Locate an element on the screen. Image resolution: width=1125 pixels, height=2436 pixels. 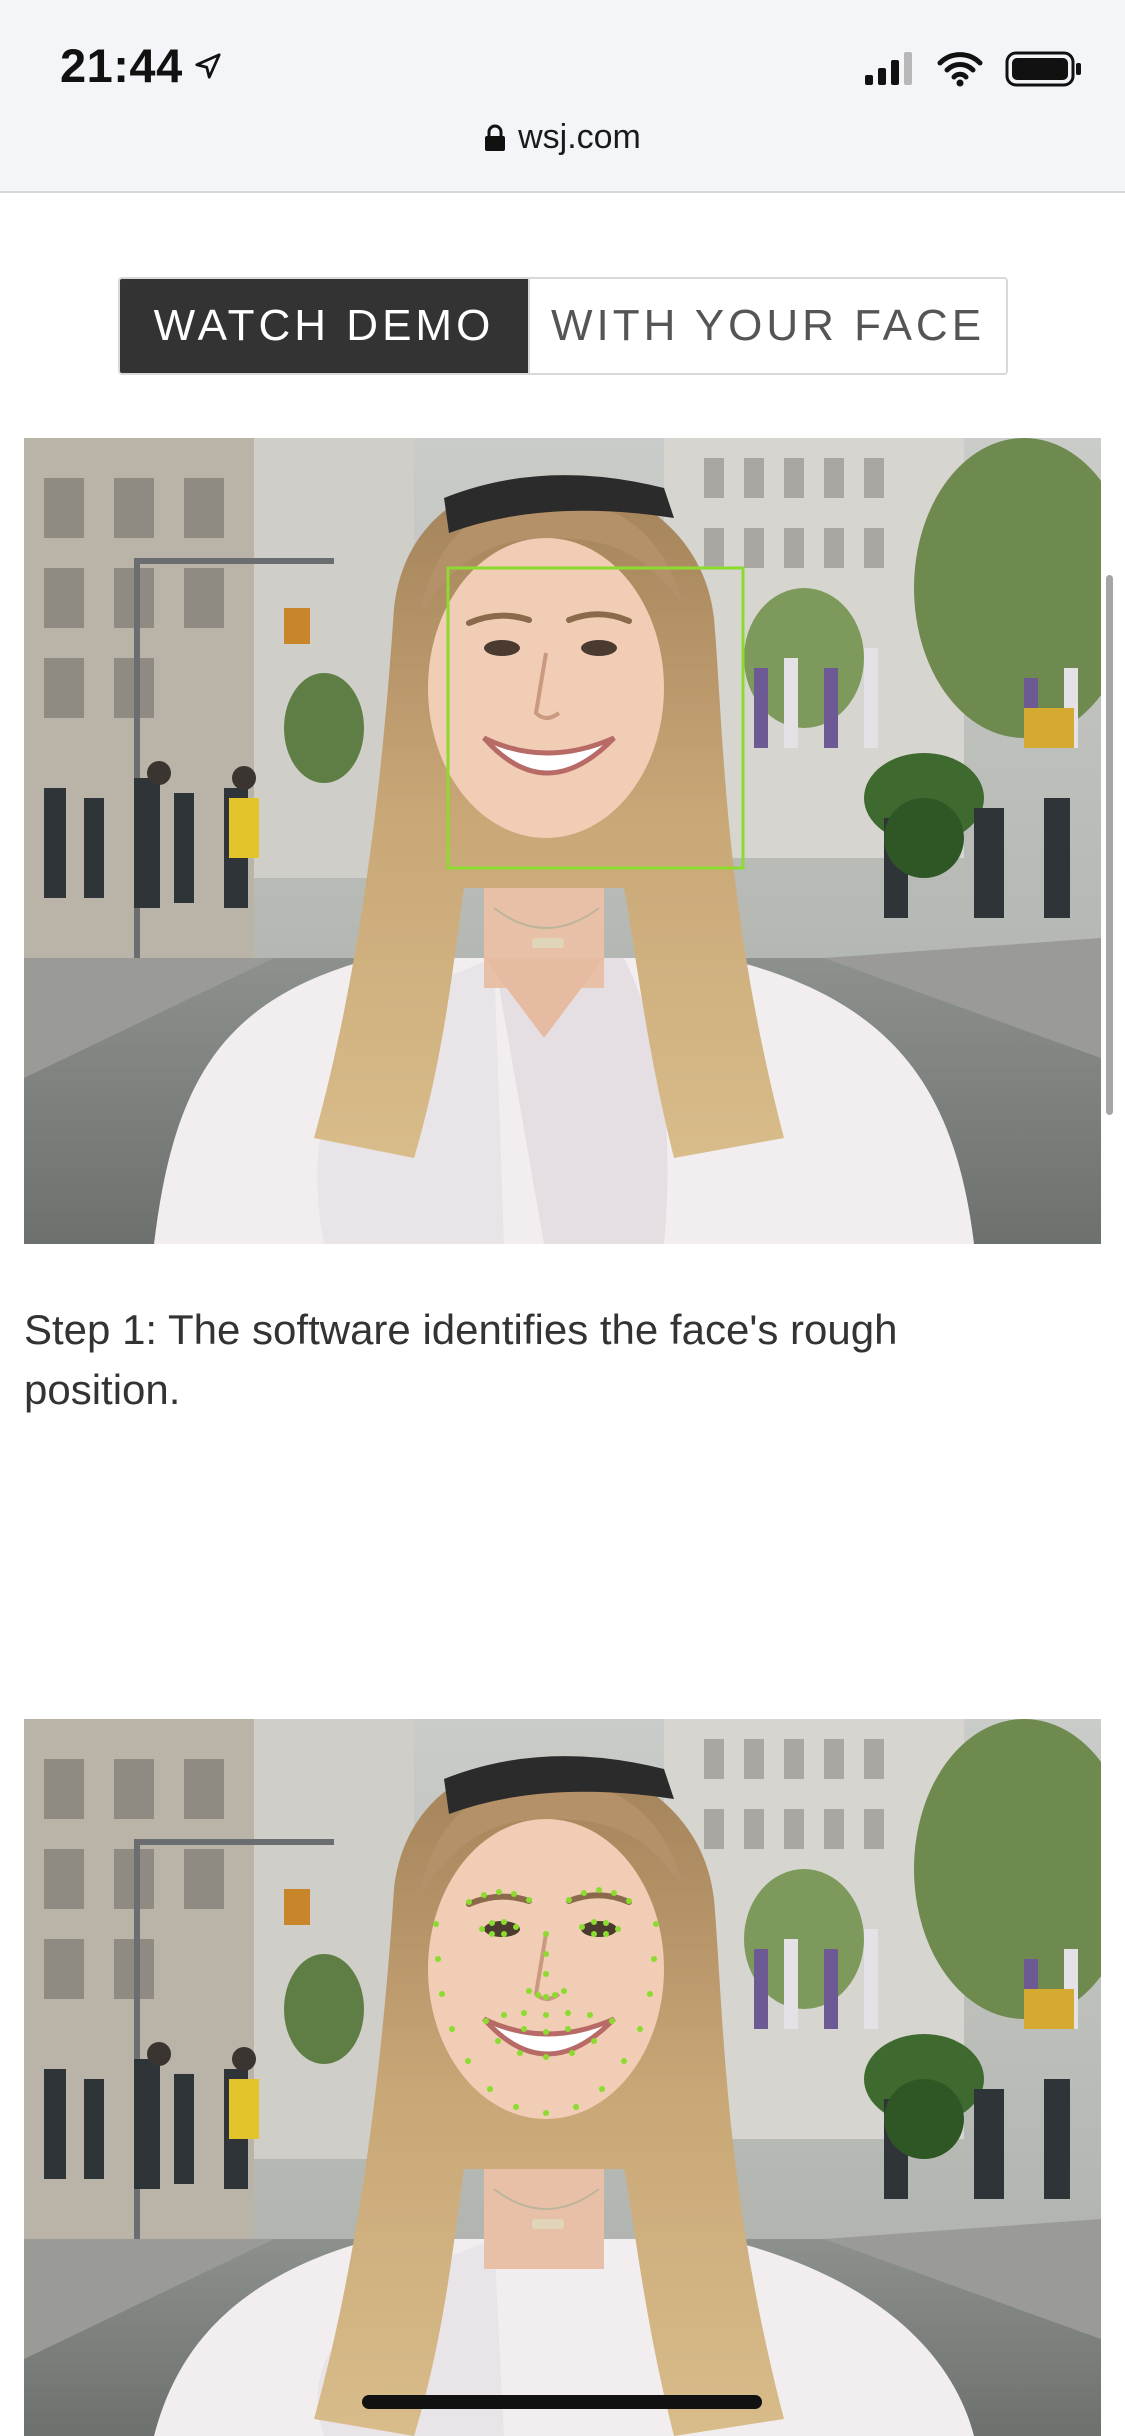
status-bar-indicators is located at coordinates (973, 69).